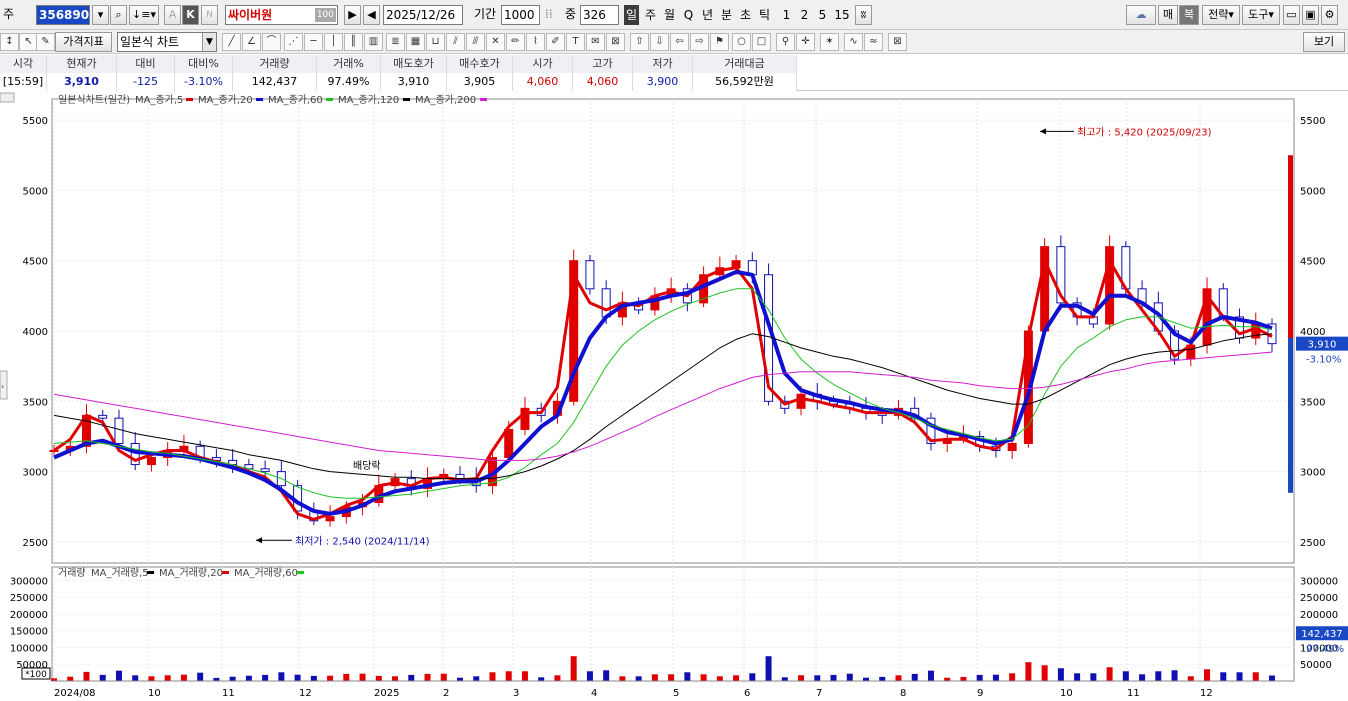  I want to click on cycle-tool-icon: ▦, so click(415, 42).